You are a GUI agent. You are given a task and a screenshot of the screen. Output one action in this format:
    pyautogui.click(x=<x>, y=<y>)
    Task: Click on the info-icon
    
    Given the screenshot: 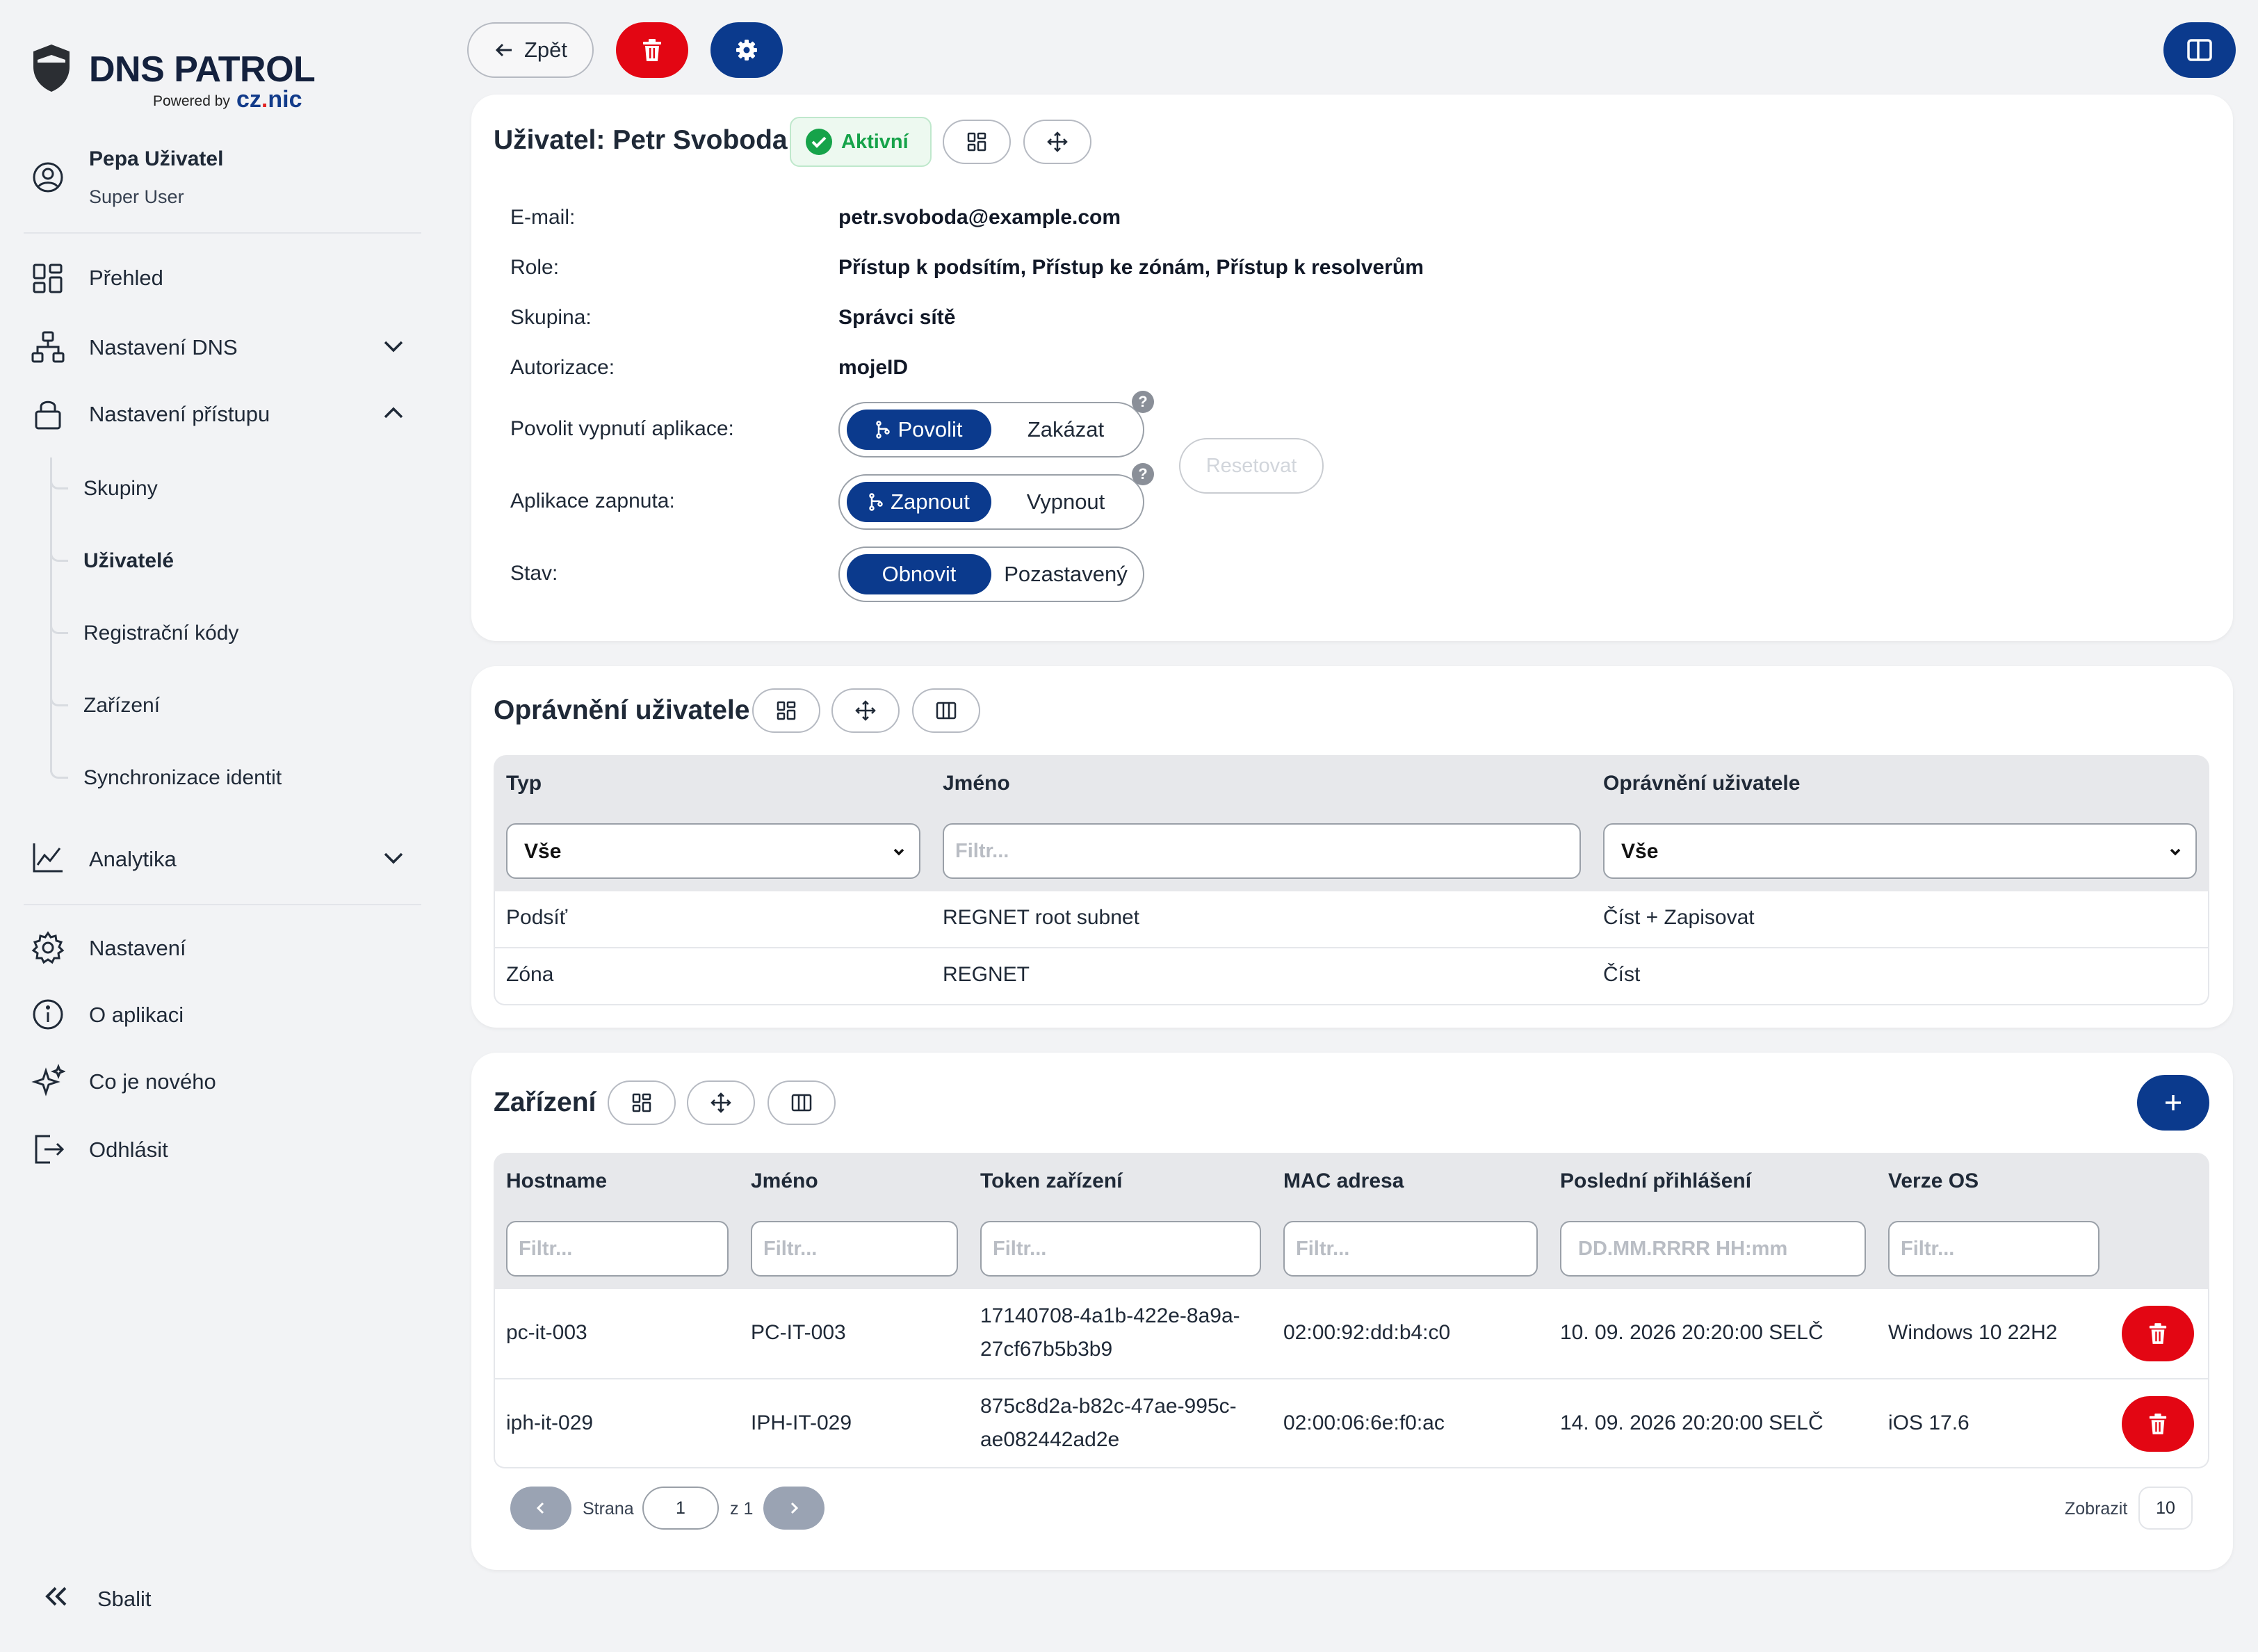 What is the action you would take?
    pyautogui.click(x=48, y=1014)
    